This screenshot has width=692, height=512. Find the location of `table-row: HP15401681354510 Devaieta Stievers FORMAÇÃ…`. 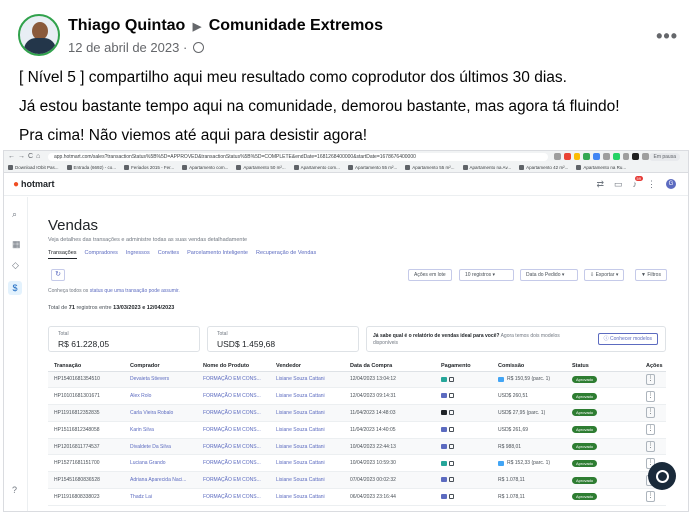

table-row: HP15401681354510 Devaieta Stievers FORMAÇÃ… is located at coordinates (357, 380).